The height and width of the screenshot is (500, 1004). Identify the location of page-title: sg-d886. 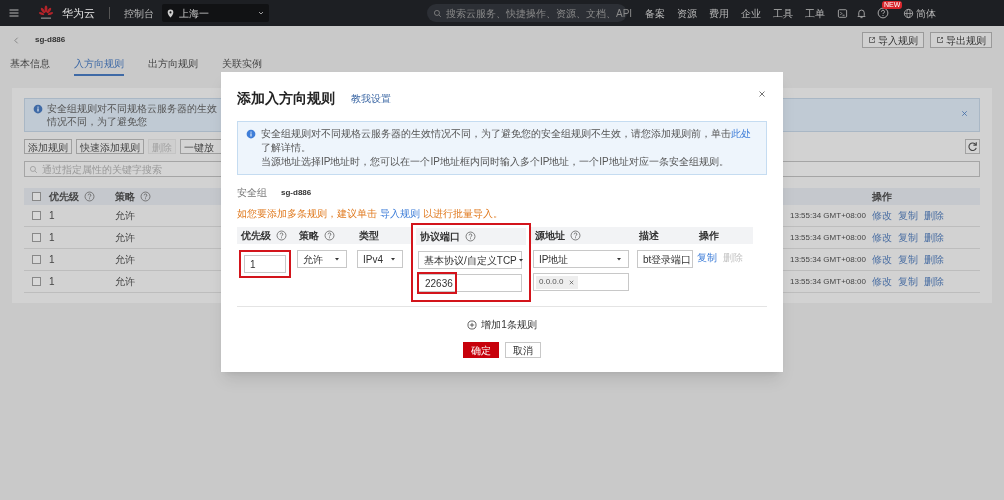
(50, 40).